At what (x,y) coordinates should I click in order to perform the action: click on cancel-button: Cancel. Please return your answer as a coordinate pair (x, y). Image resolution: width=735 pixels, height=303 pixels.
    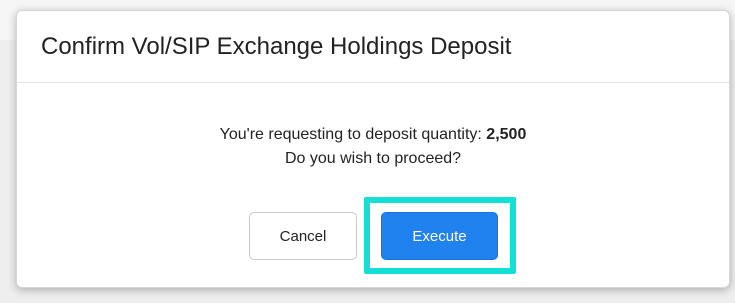
    Looking at the image, I should click on (303, 236).